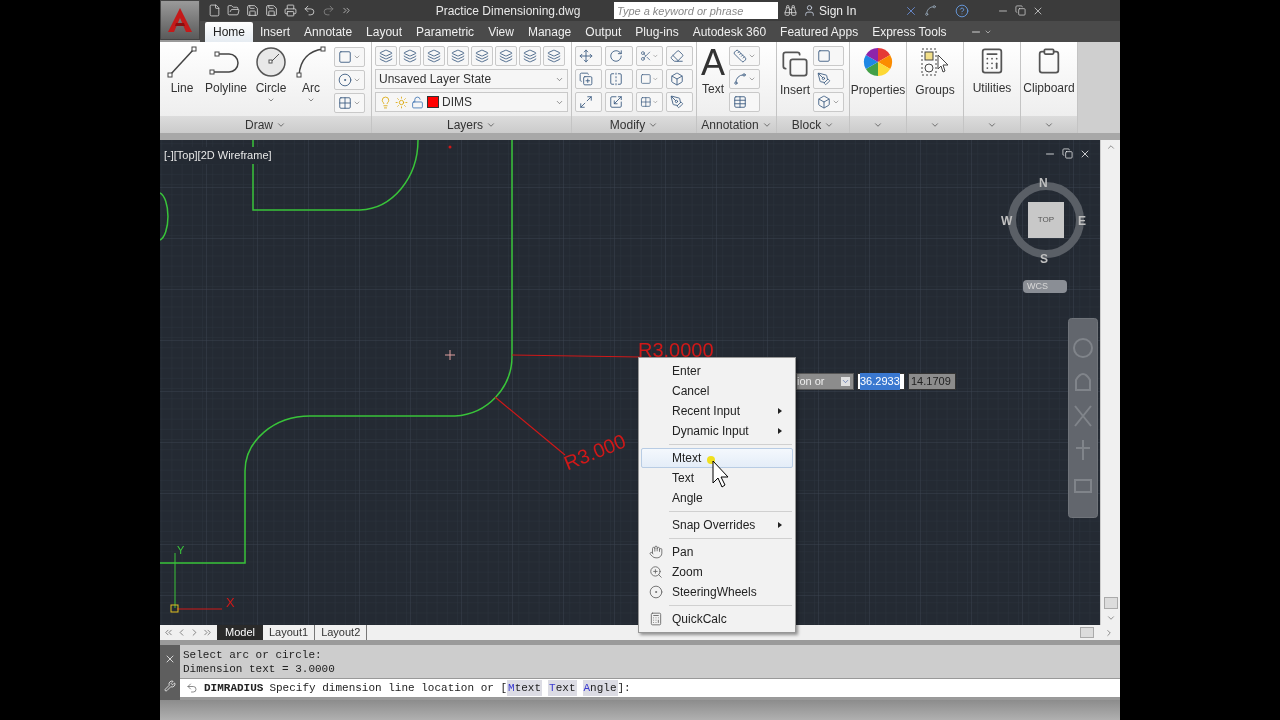 This screenshot has height=720, width=1280. Describe the element at coordinates (471, 102) in the screenshot. I see `layer-dropdown: DIMS` at that location.